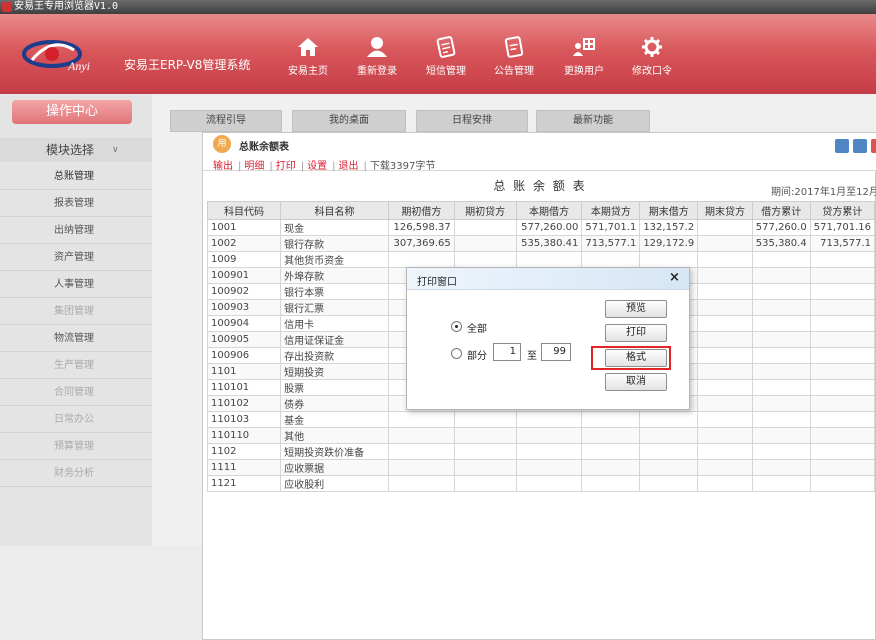  Describe the element at coordinates (334, 243) in the screenshot. I see `table-cell: 银行存款` at that location.